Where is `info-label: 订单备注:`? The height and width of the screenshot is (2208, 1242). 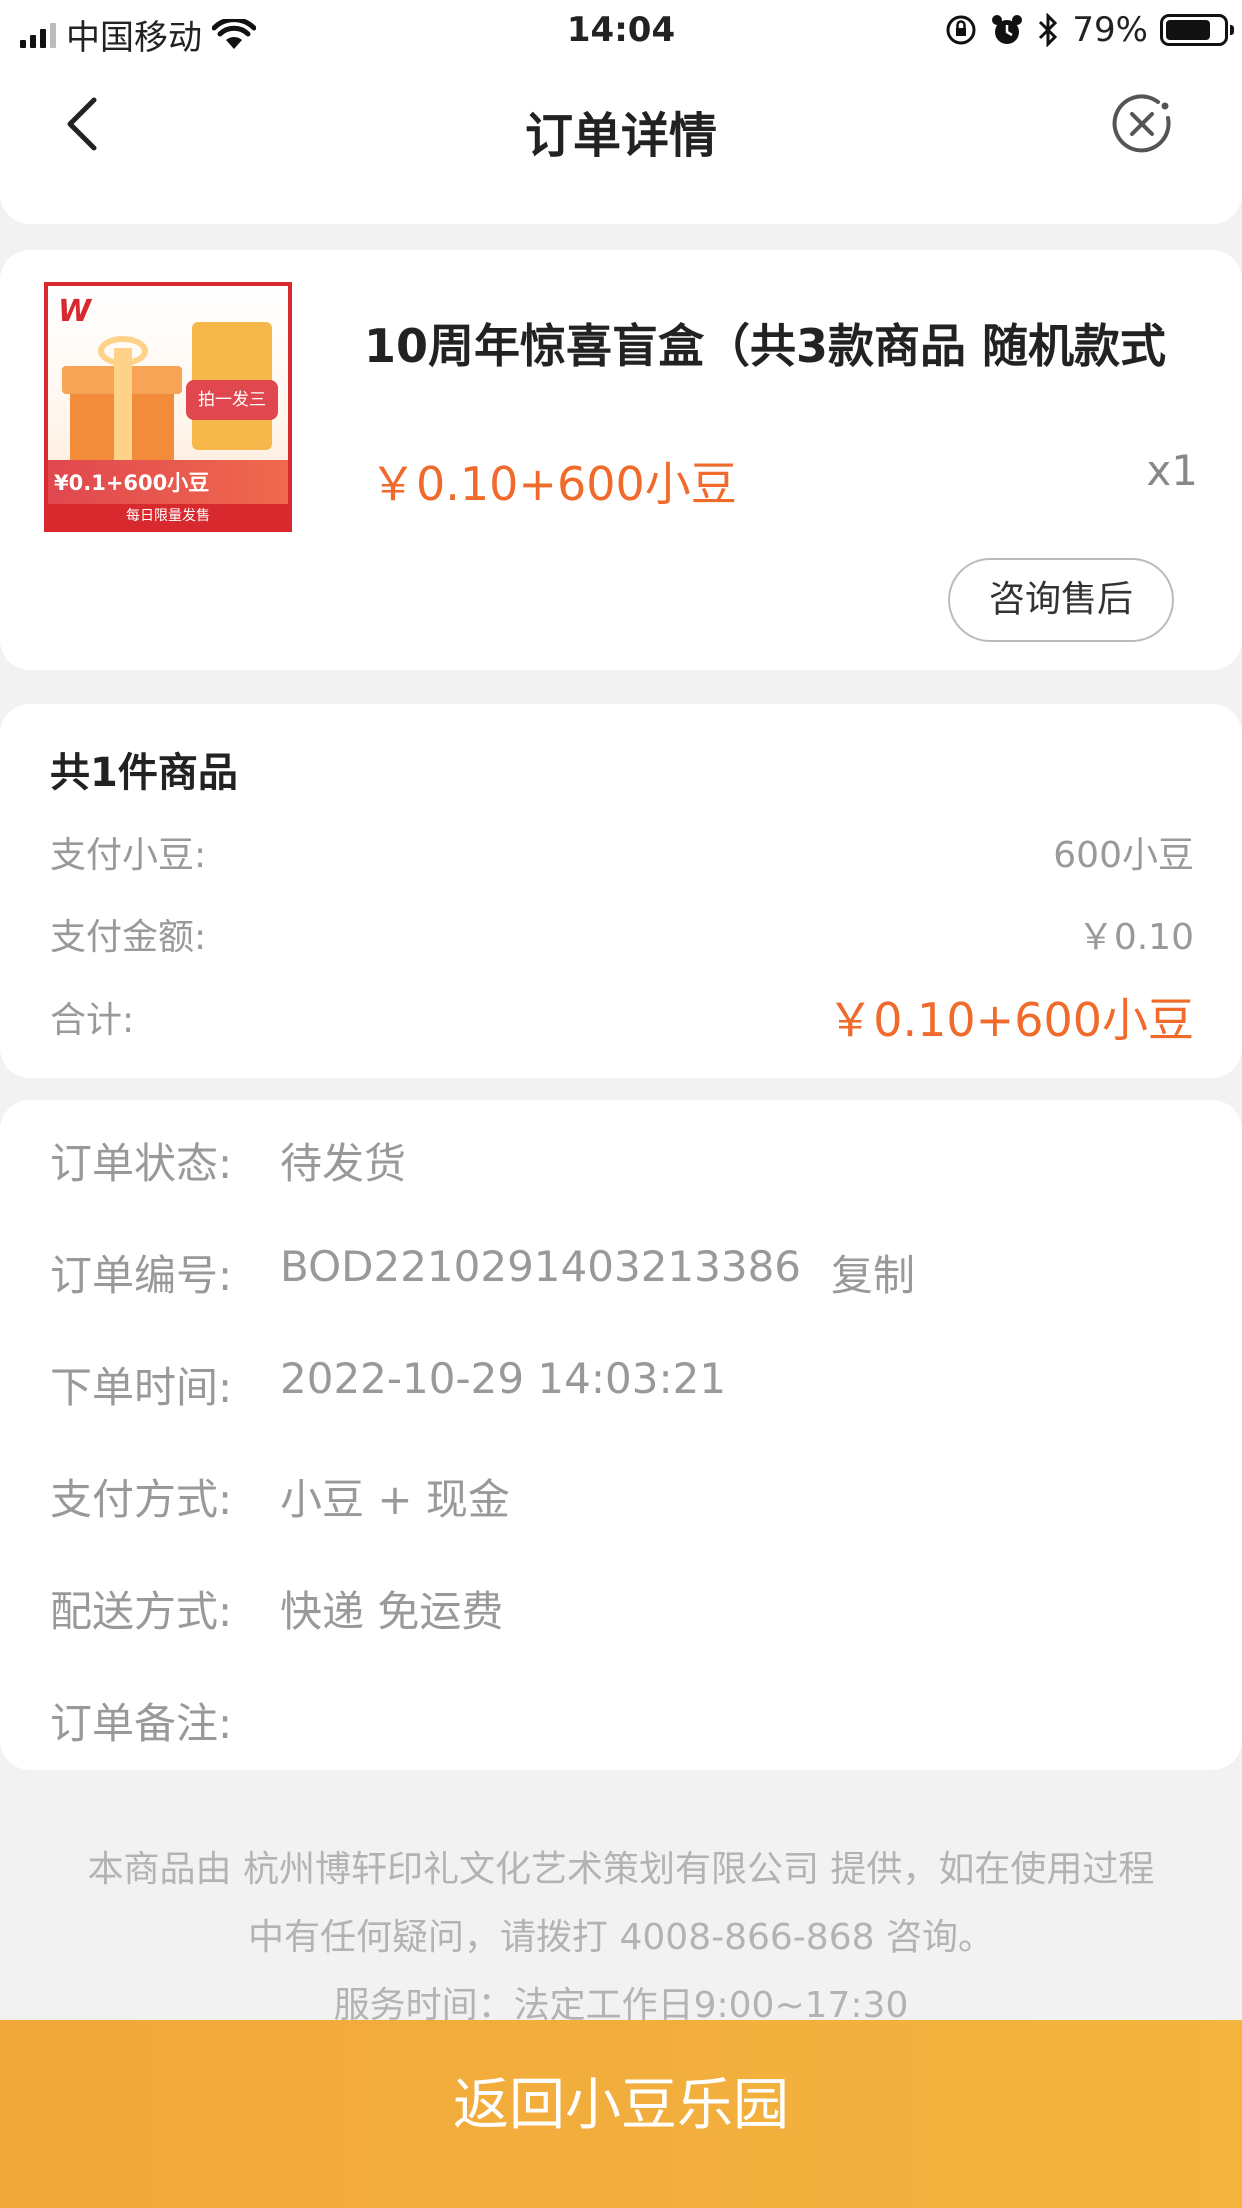
info-label: 订单备注: is located at coordinates (141, 1723).